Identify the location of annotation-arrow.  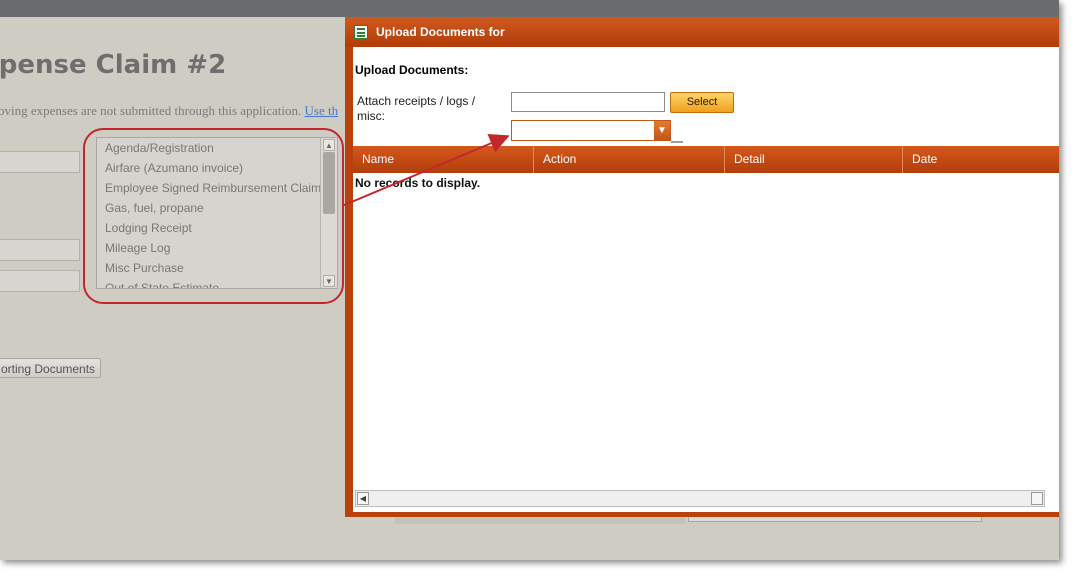
(425, 170).